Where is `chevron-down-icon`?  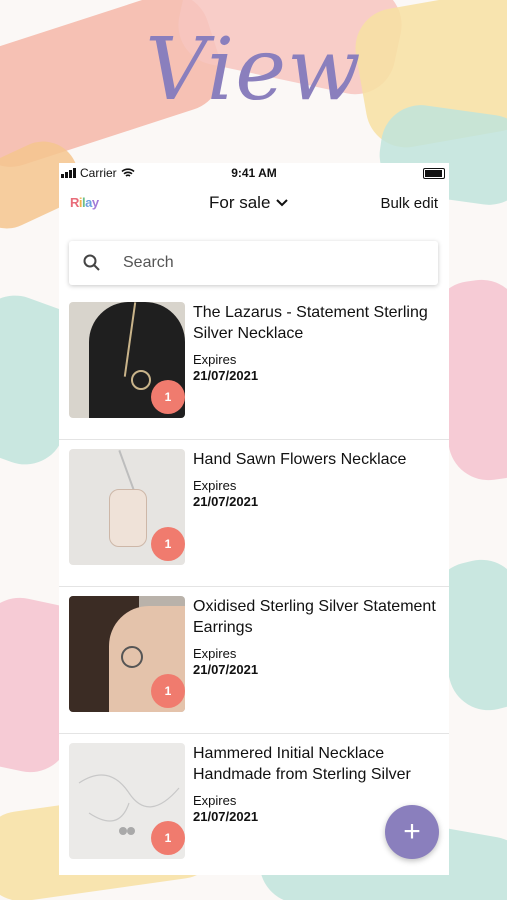
chevron-down-icon is located at coordinates (282, 203).